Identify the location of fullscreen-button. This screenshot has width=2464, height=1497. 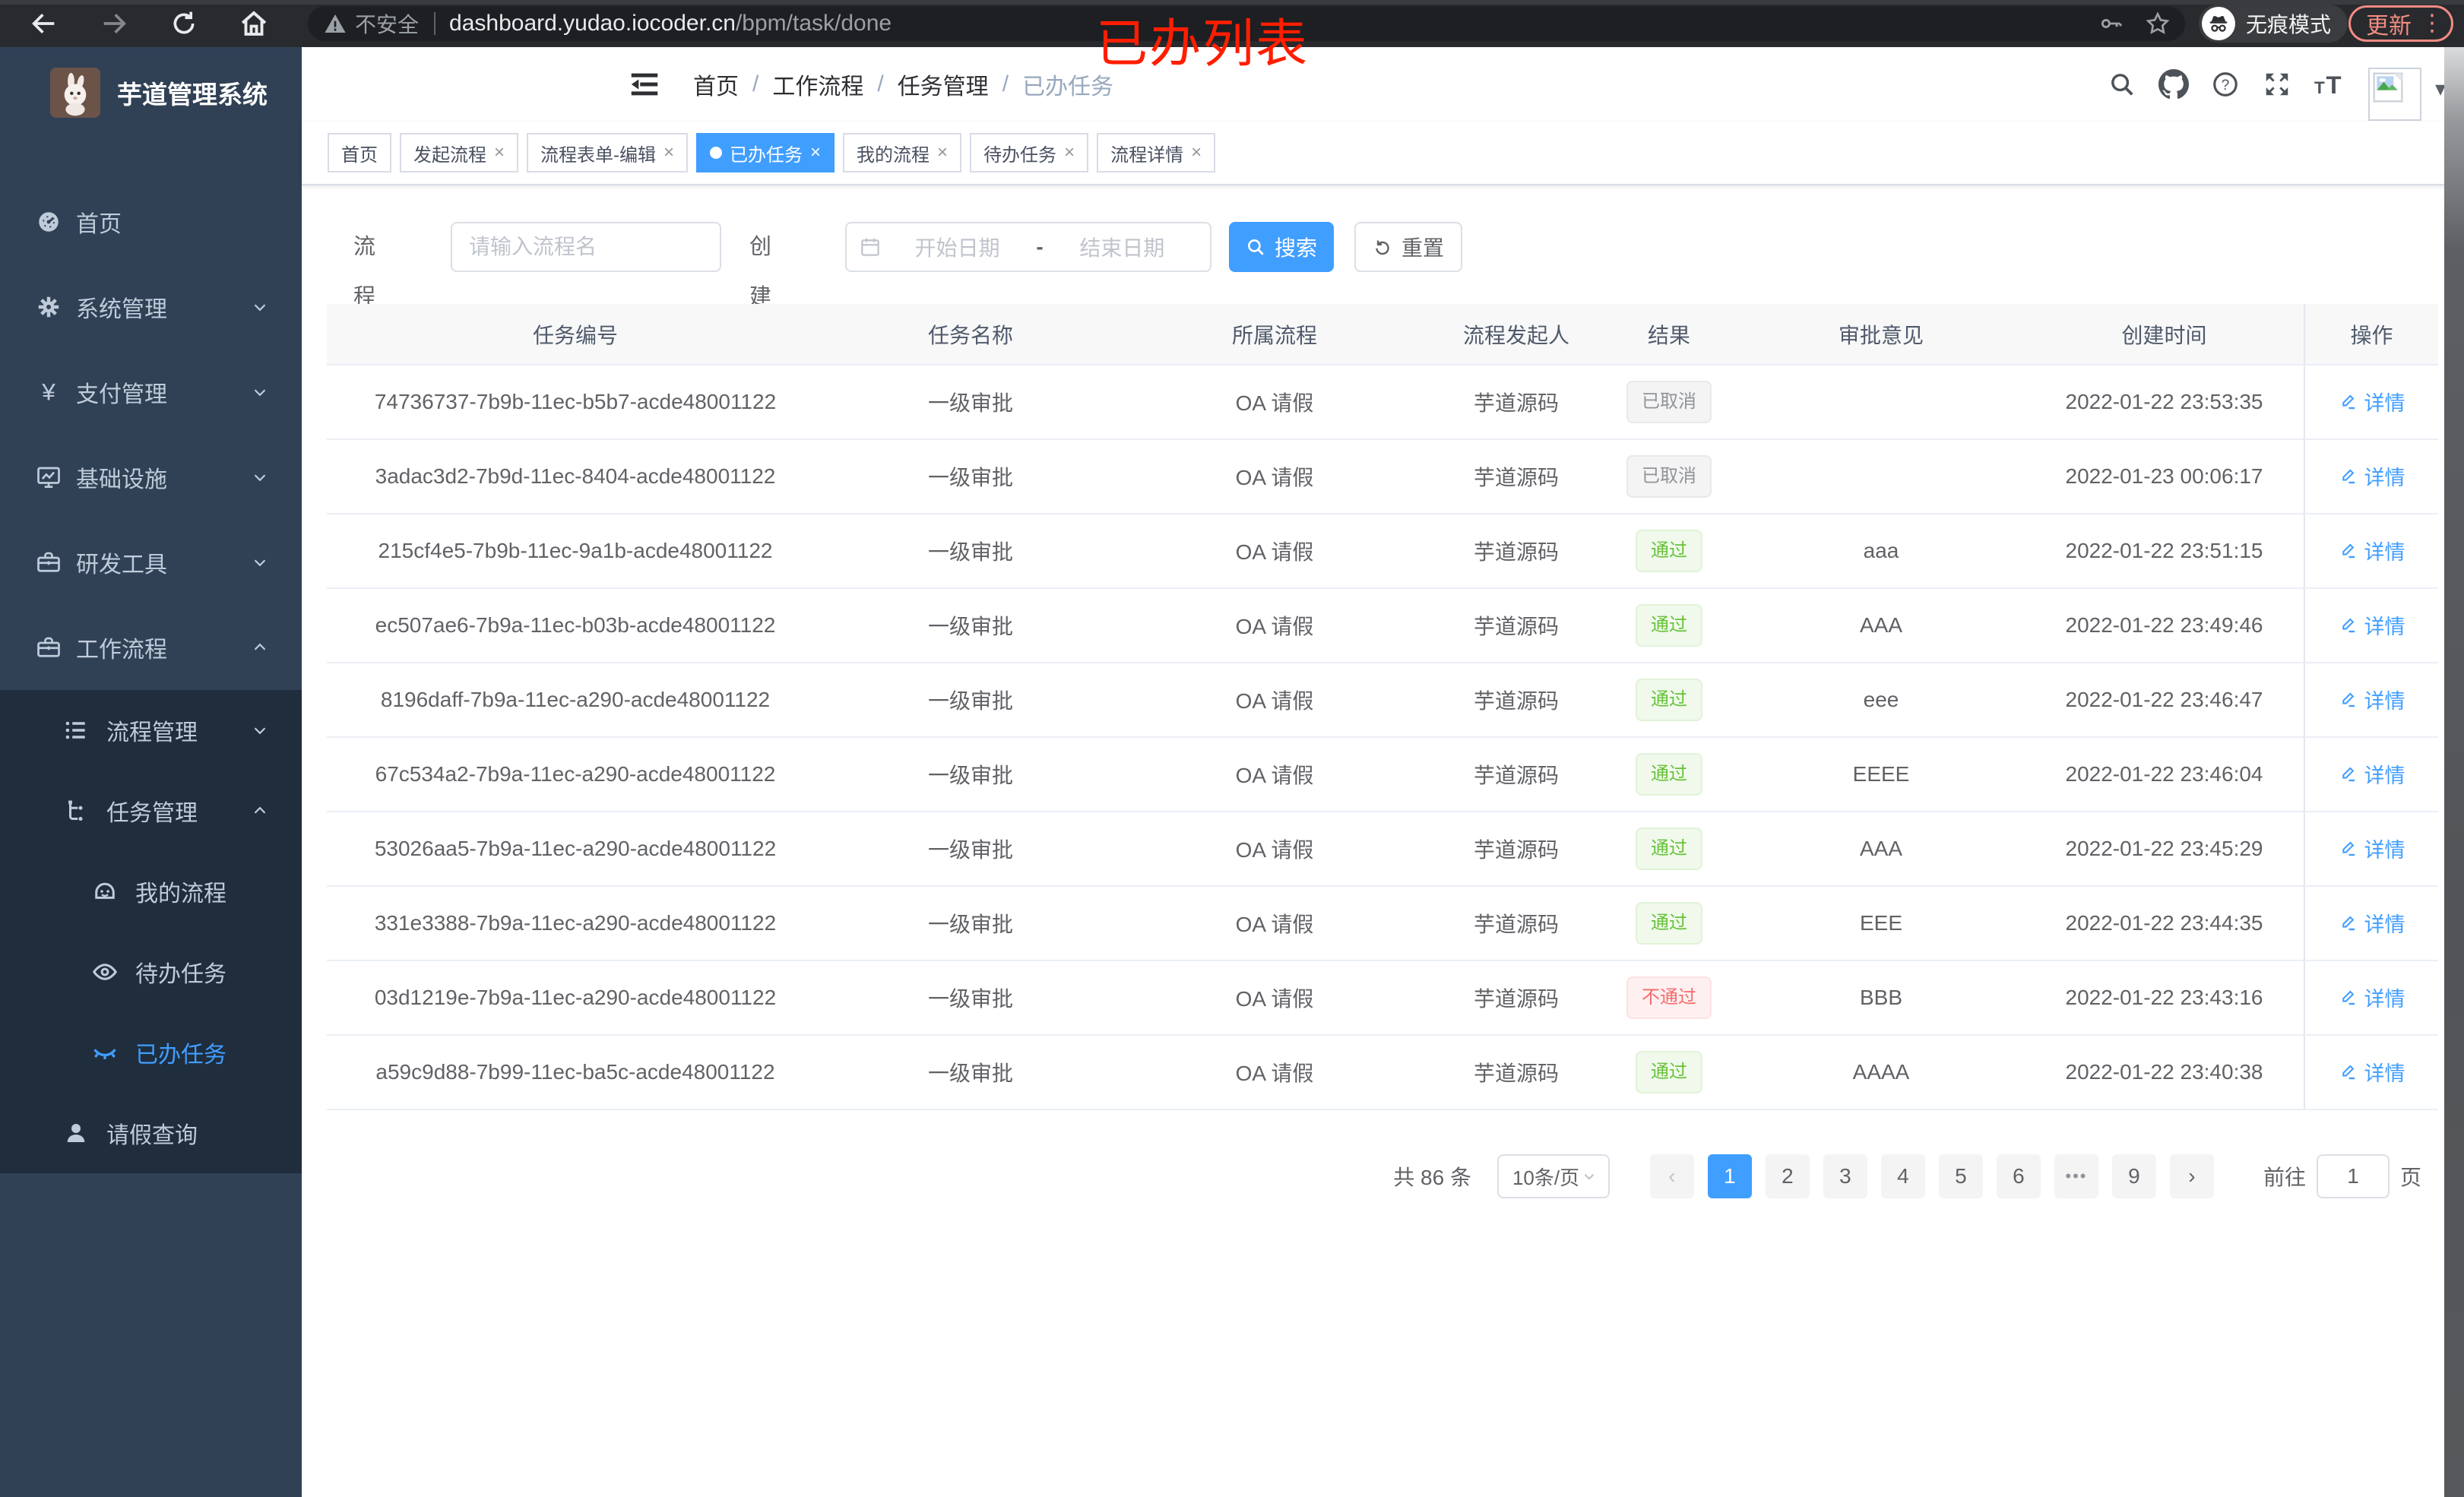
(2277, 84).